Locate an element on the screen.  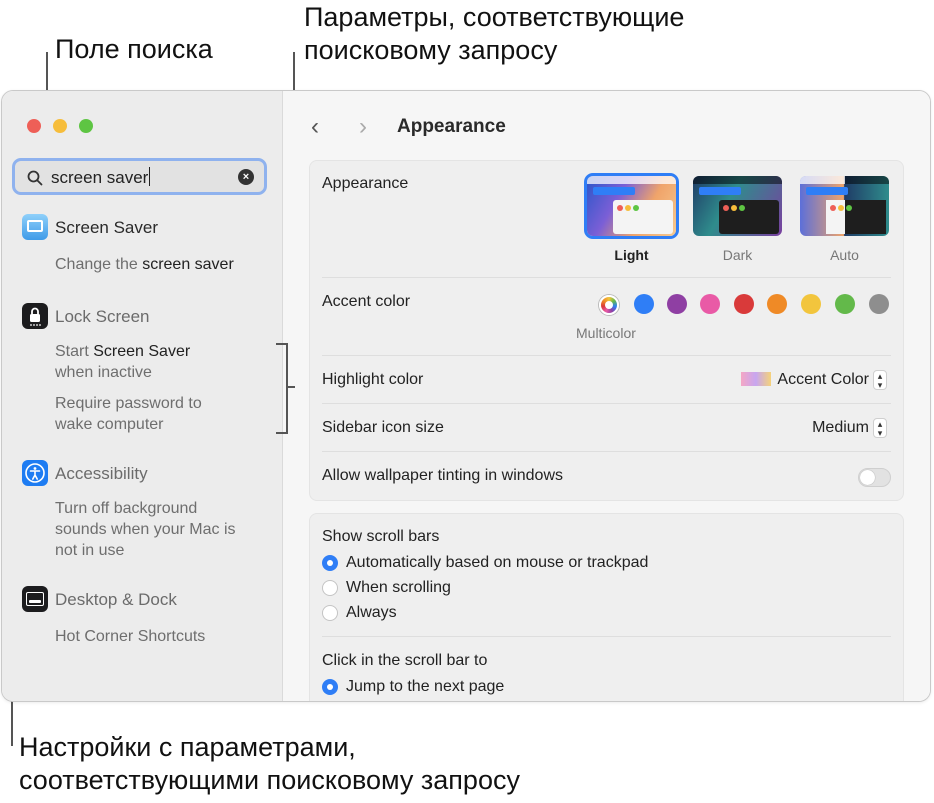
sidebar-icon-size-label: Sidebar icon size is located at coordinates (383, 427).